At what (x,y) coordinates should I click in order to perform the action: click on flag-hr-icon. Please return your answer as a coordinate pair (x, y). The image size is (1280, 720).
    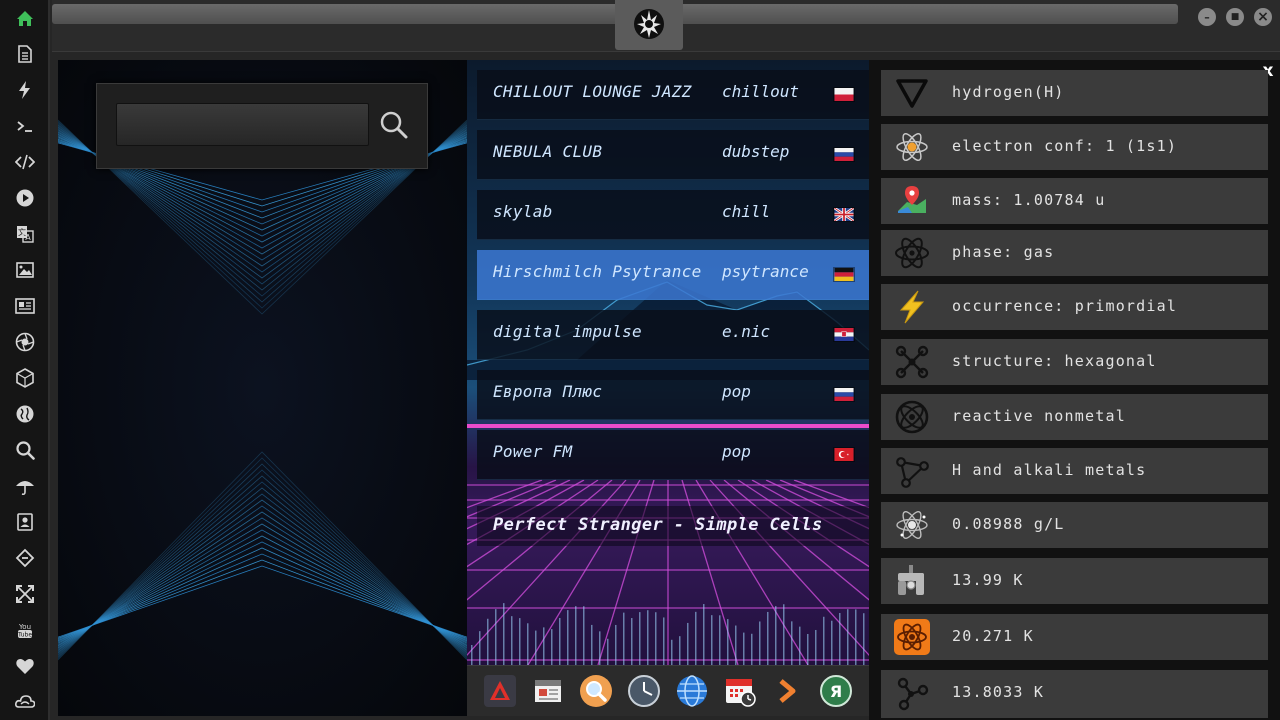
    Looking at the image, I should click on (844, 334).